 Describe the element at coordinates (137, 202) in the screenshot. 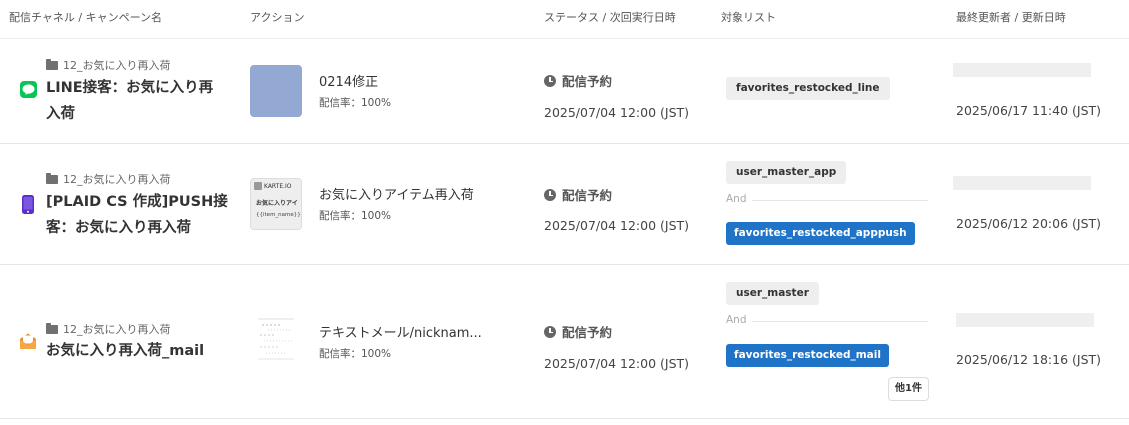

I see `campaign-name-line1: [PLAID CS 作成]PUSH接` at that location.